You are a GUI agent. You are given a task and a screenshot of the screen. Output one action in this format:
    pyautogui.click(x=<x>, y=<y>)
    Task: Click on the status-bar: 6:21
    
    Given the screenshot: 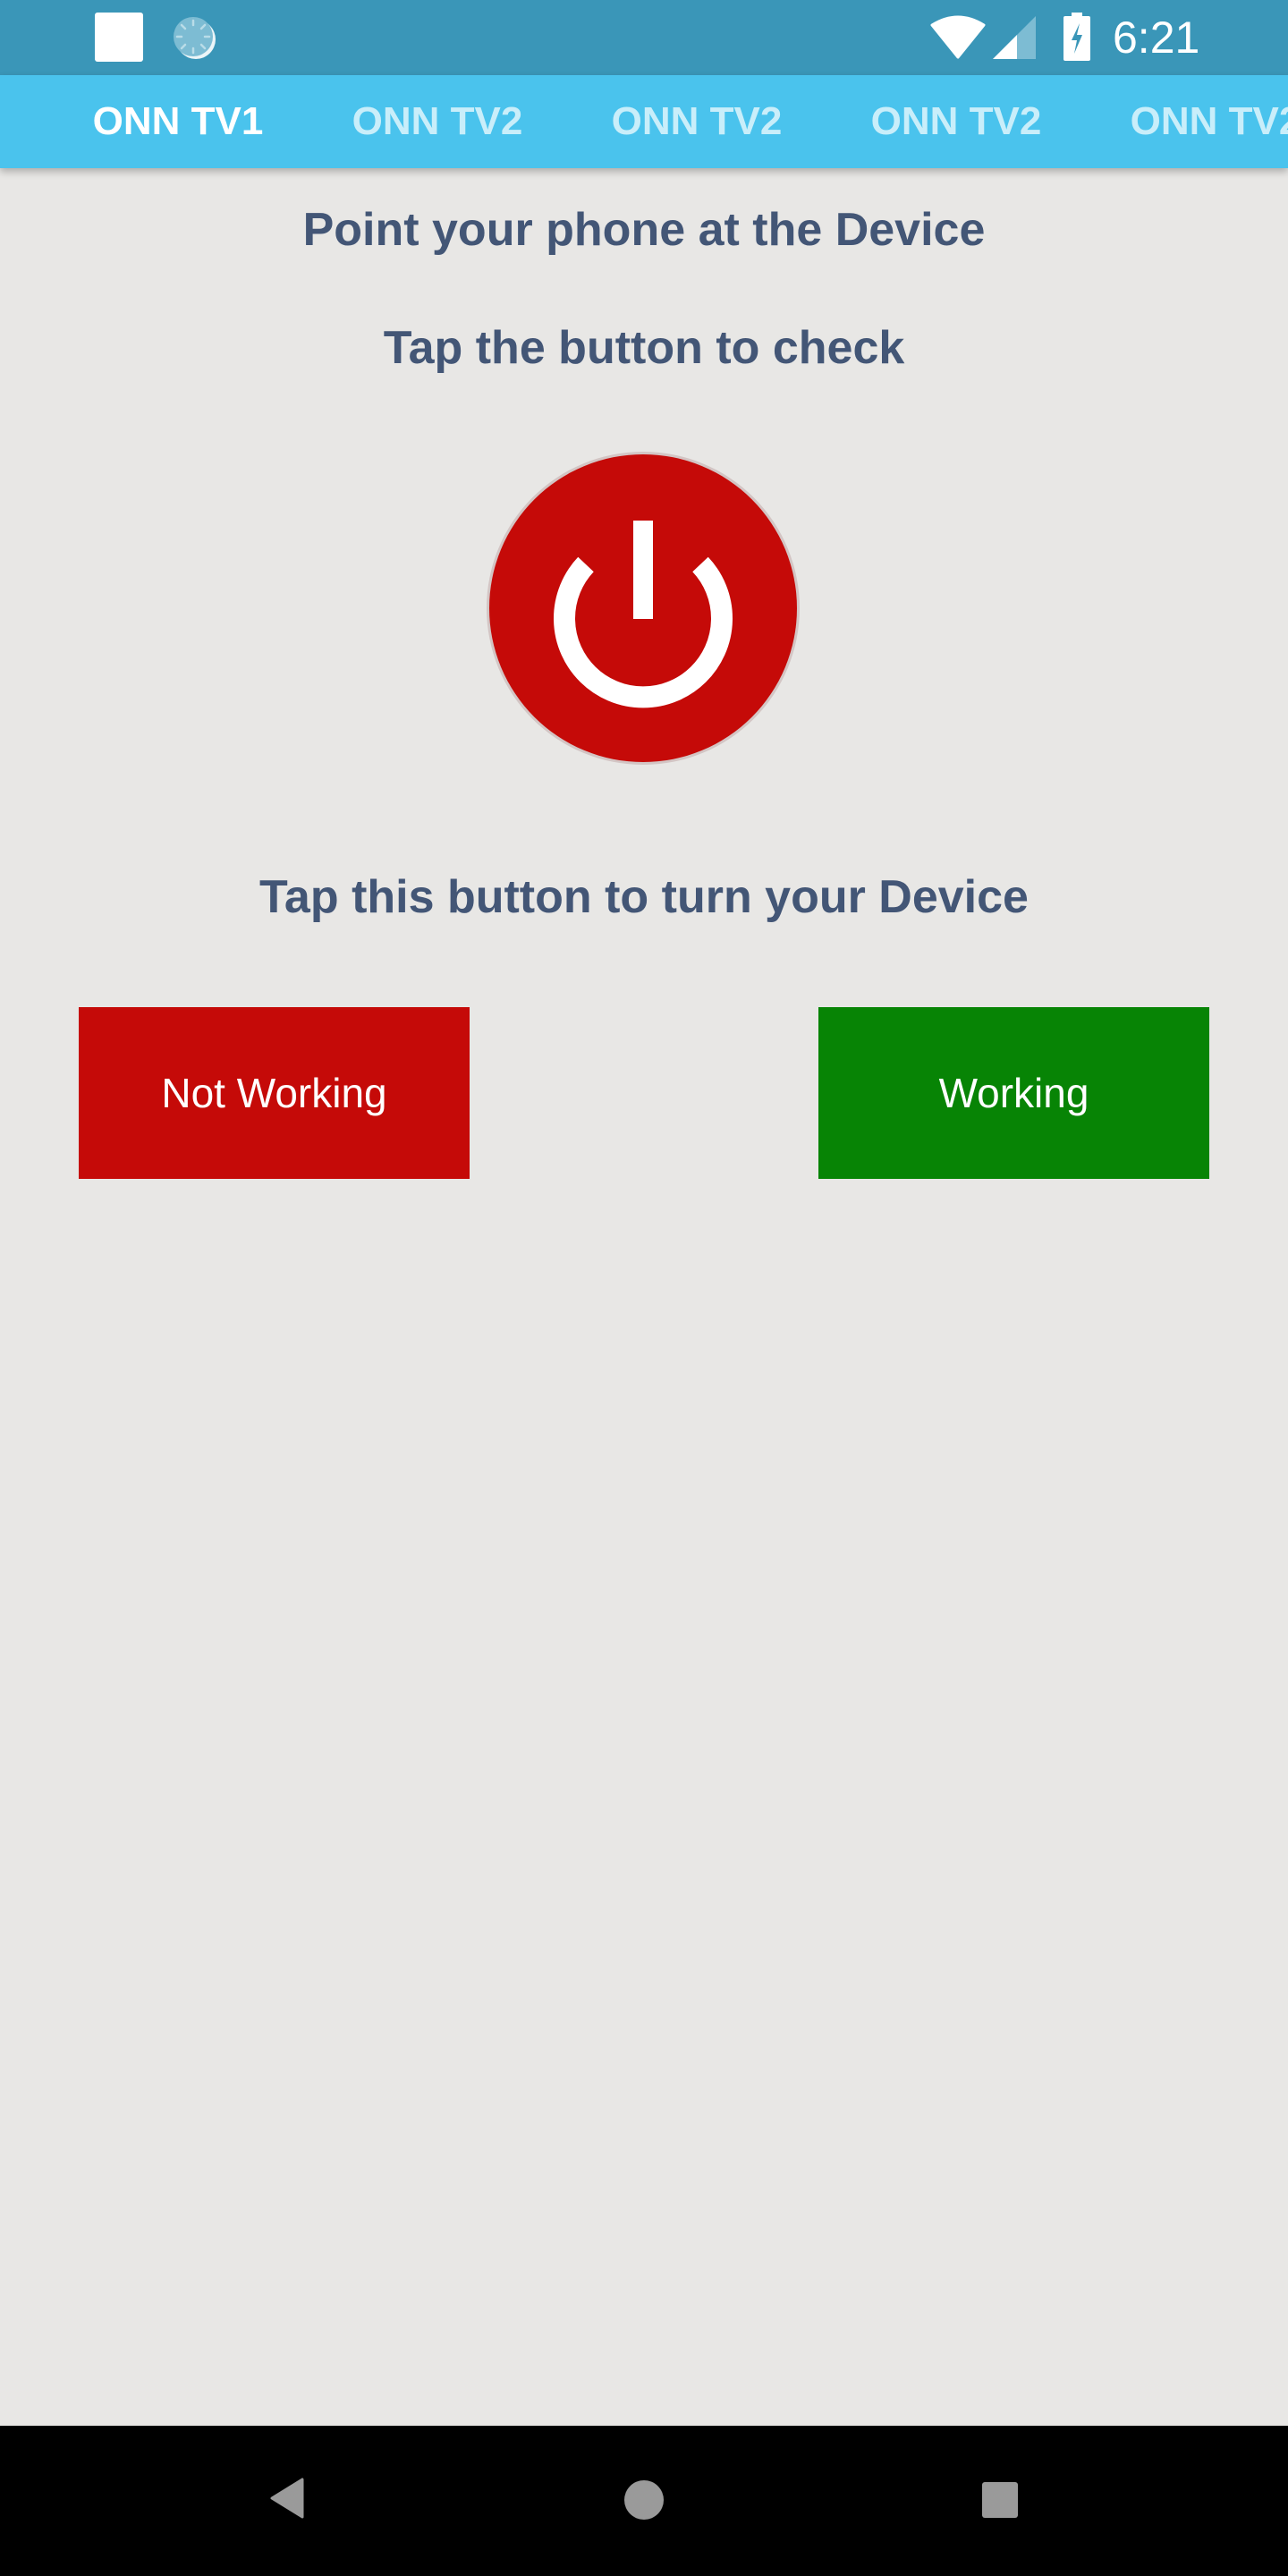 What is the action you would take?
    pyautogui.click(x=644, y=37)
    